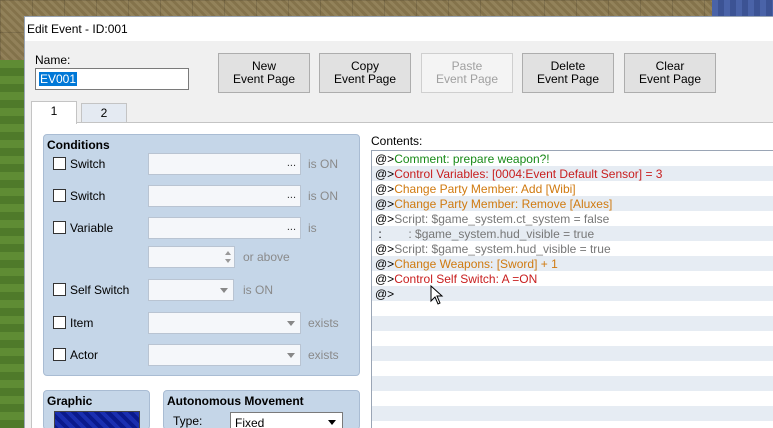 This screenshot has width=773, height=428. What do you see at coordinates (742, 8) in the screenshot?
I see `map-water-tiles` at bounding box center [742, 8].